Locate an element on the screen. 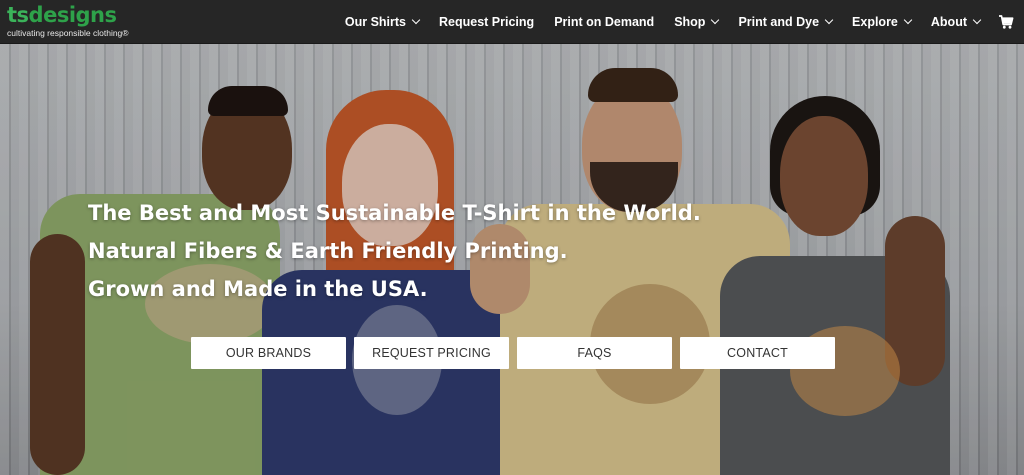 The image size is (1024, 475). nav-item-our-shirts: Our Shirts is located at coordinates (382, 22).